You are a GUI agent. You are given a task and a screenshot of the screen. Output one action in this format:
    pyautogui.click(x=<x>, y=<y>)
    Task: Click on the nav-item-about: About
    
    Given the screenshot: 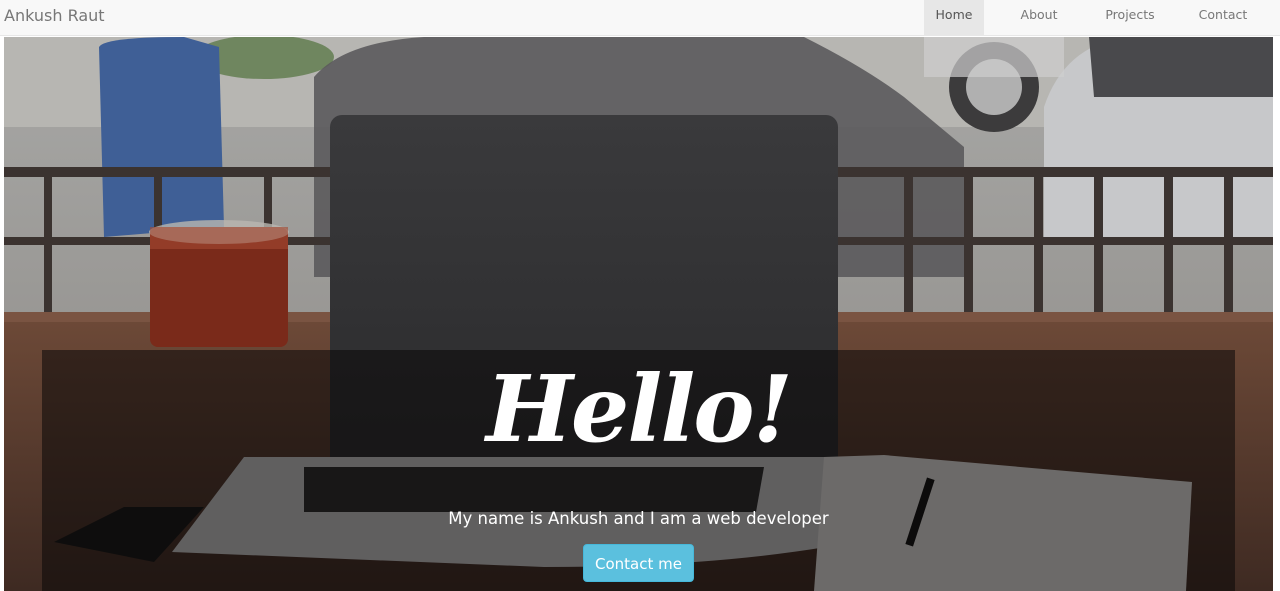 What is the action you would take?
    pyautogui.click(x=1039, y=18)
    